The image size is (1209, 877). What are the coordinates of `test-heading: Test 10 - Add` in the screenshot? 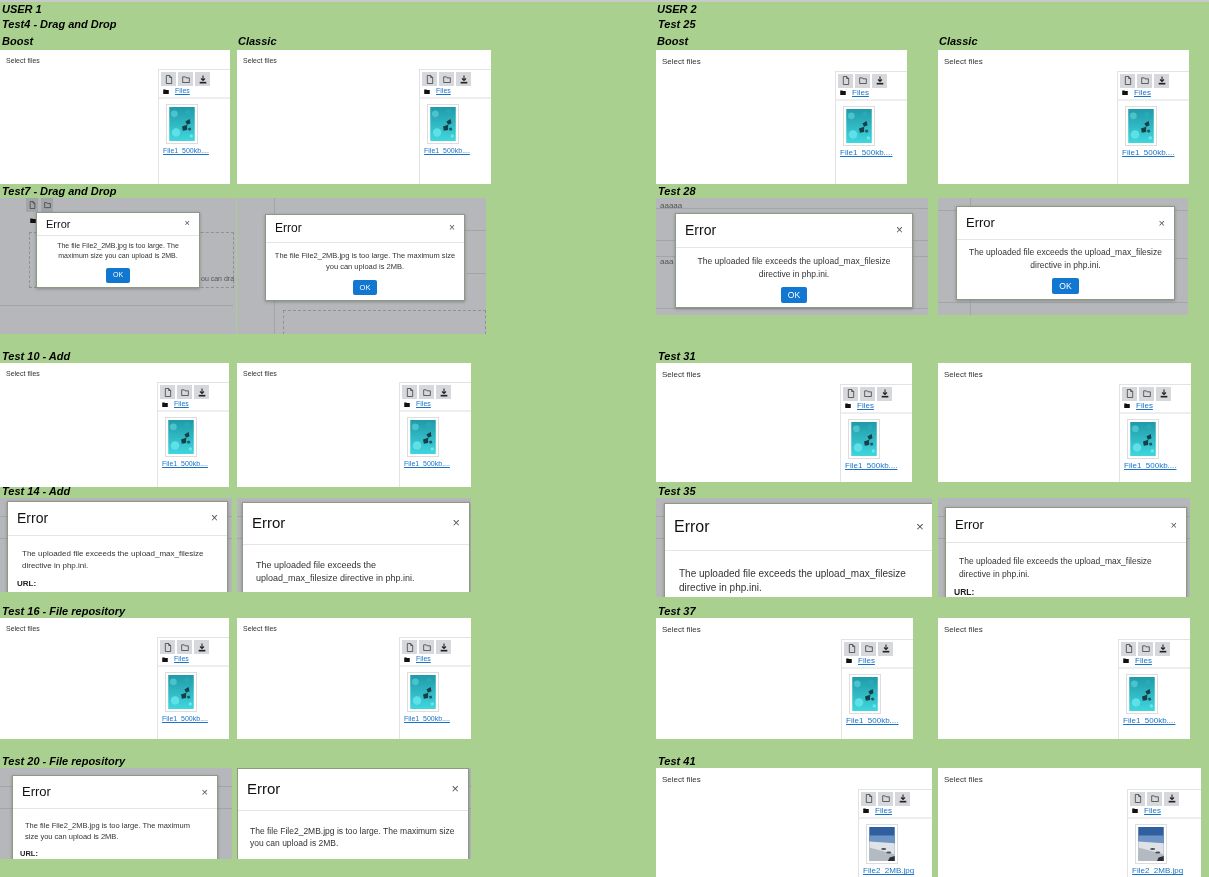 It's located at (36, 356).